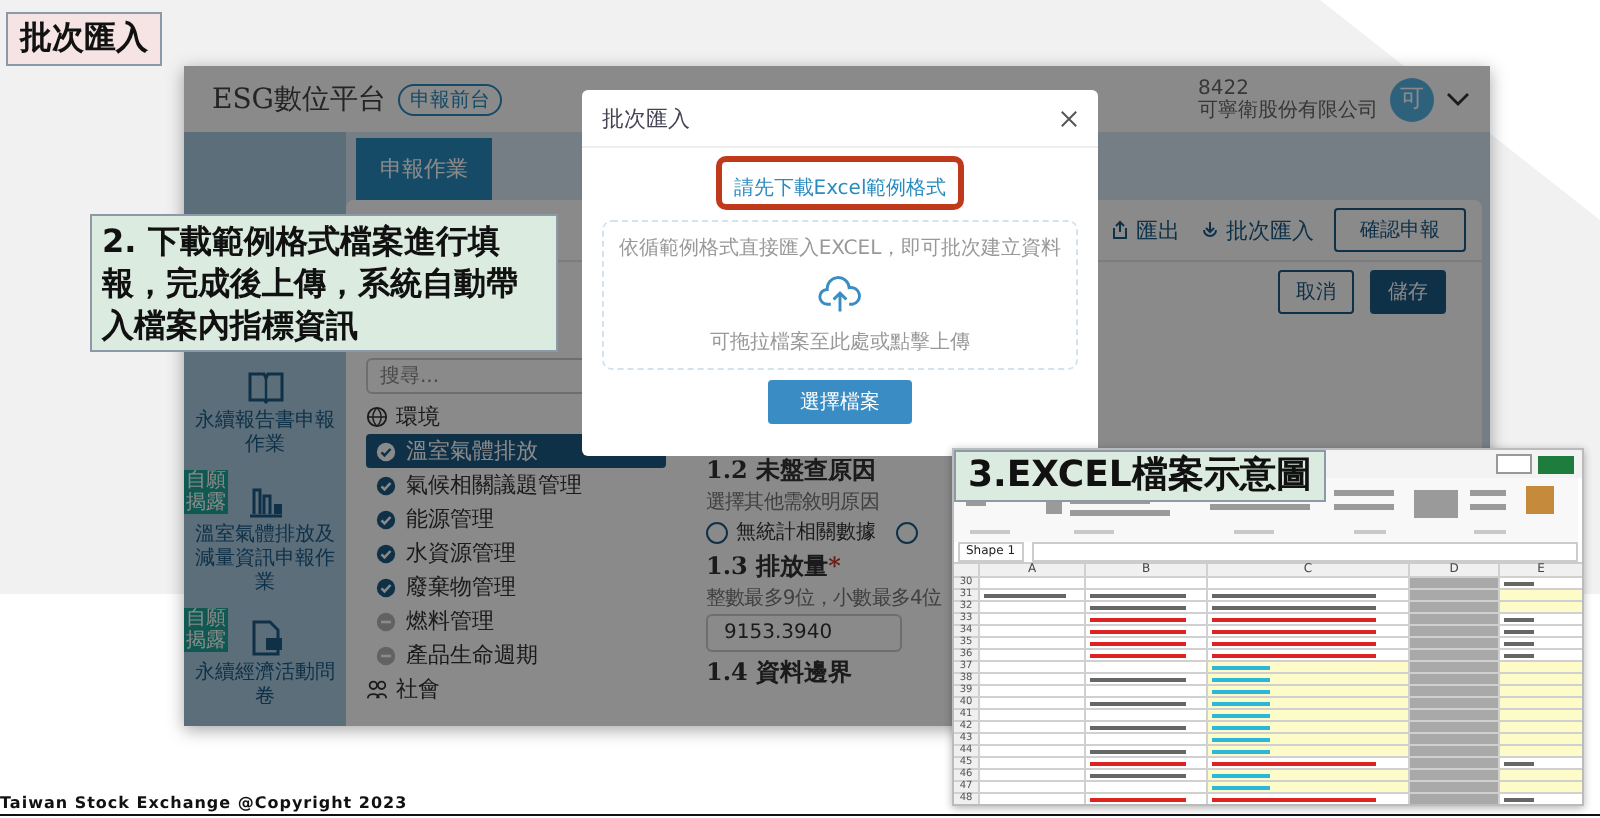 The width and height of the screenshot is (1600, 818). I want to click on sidebar-item: 溫室氣體排放及減量資訊申報作業, so click(265, 560).